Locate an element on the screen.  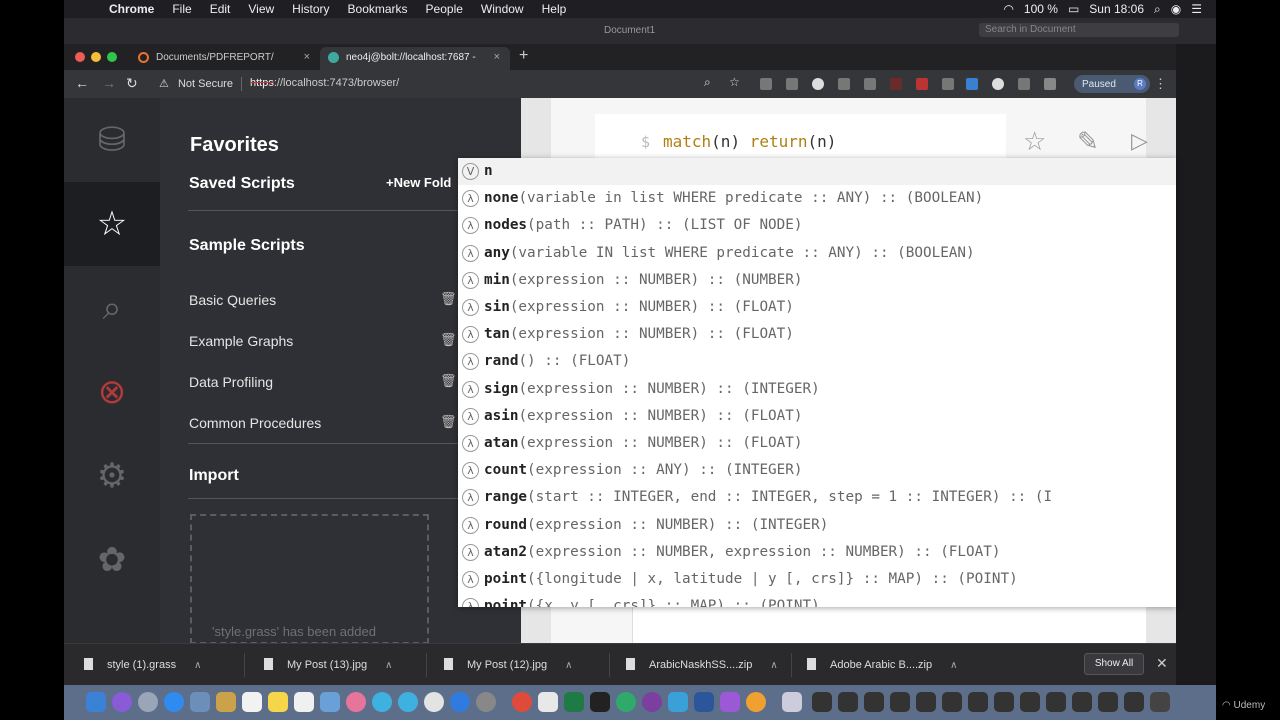
sidebar-item-favorites: ☆ is located at coordinates (112, 224).